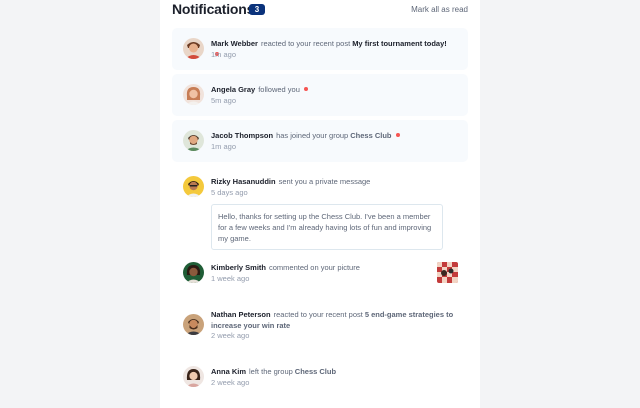 Image resolution: width=640 pixels, height=408 pixels. I want to click on notification-user-name: Angela Gray, so click(233, 89).